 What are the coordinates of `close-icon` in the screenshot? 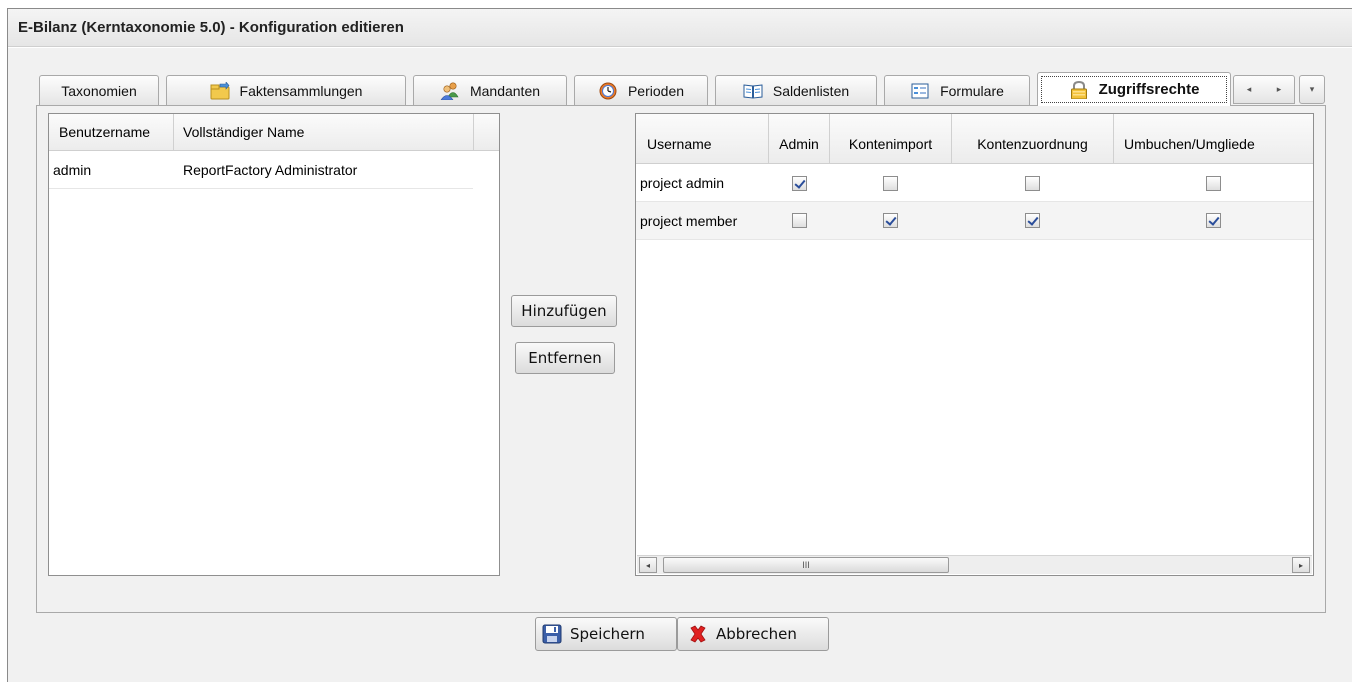 It's located at (698, 634).